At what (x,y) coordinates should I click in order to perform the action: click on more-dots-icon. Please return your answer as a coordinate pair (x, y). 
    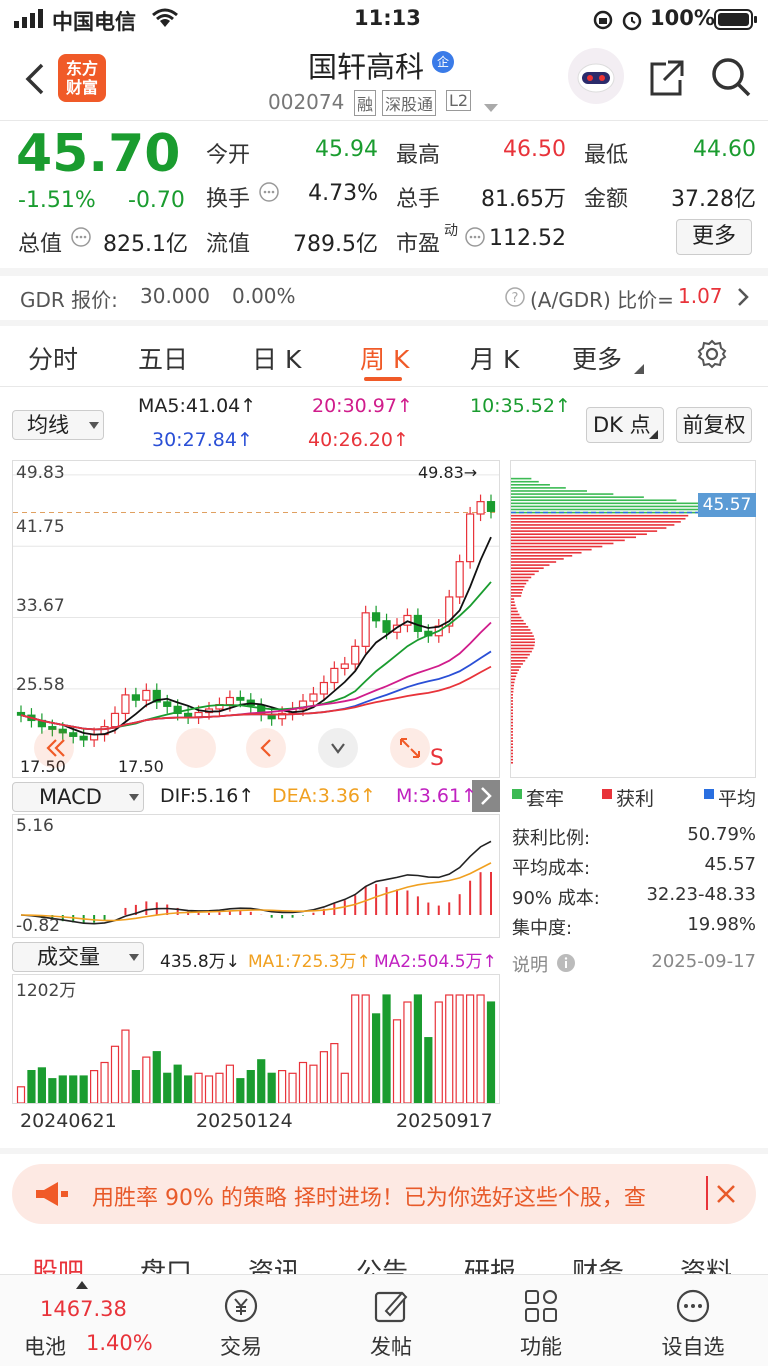
    Looking at the image, I should click on (693, 1308).